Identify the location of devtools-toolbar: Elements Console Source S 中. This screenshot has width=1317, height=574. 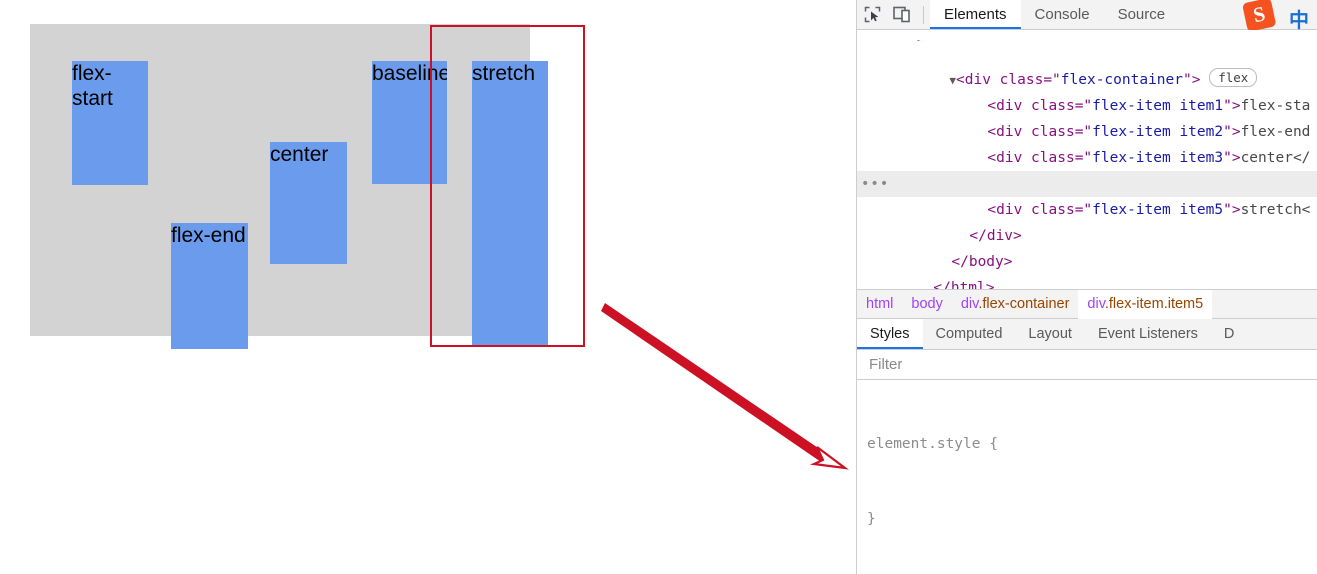
(1087, 16).